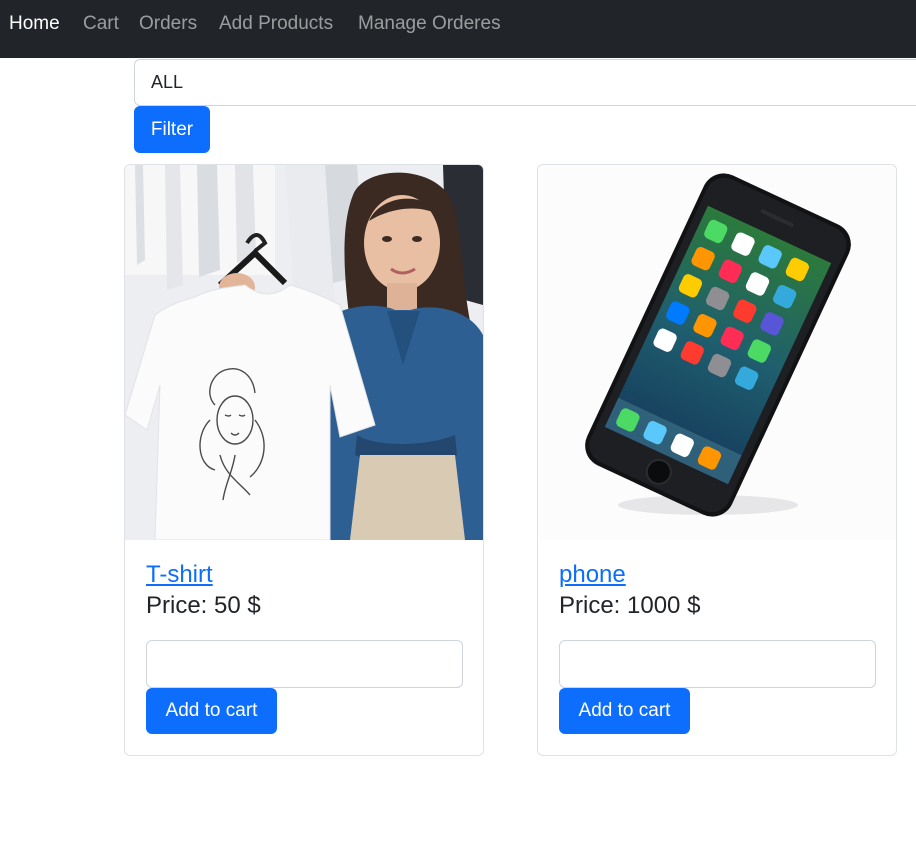 The height and width of the screenshot is (852, 916). I want to click on nav-manage-orders-link: Manage Orderes, so click(429, 24).